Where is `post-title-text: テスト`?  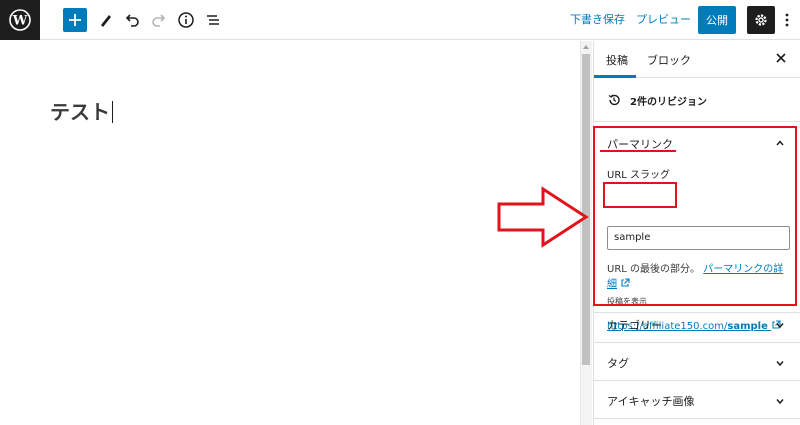 post-title-text: テスト is located at coordinates (80, 112).